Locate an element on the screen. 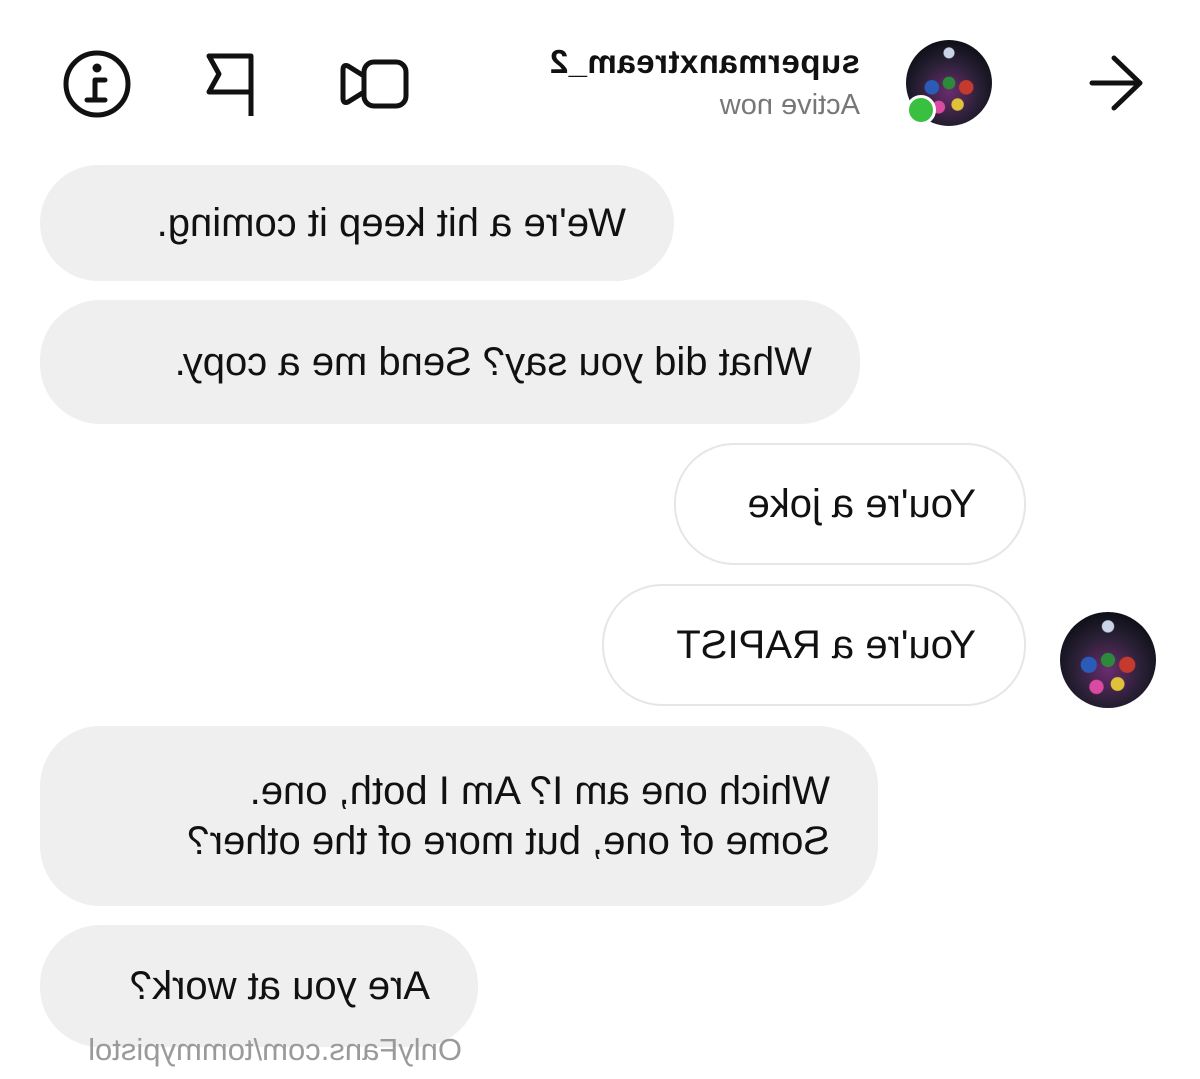 The image size is (1200, 1079). message-text: You're a RAPIST is located at coordinates (826, 645).